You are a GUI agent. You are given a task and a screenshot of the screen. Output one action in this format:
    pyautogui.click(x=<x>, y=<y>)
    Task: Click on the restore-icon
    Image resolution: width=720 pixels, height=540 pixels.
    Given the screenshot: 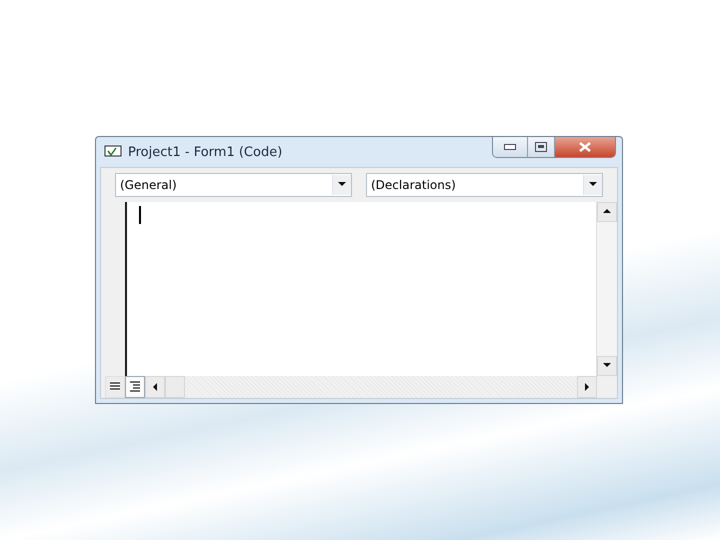 What is the action you would take?
    pyautogui.click(x=541, y=147)
    